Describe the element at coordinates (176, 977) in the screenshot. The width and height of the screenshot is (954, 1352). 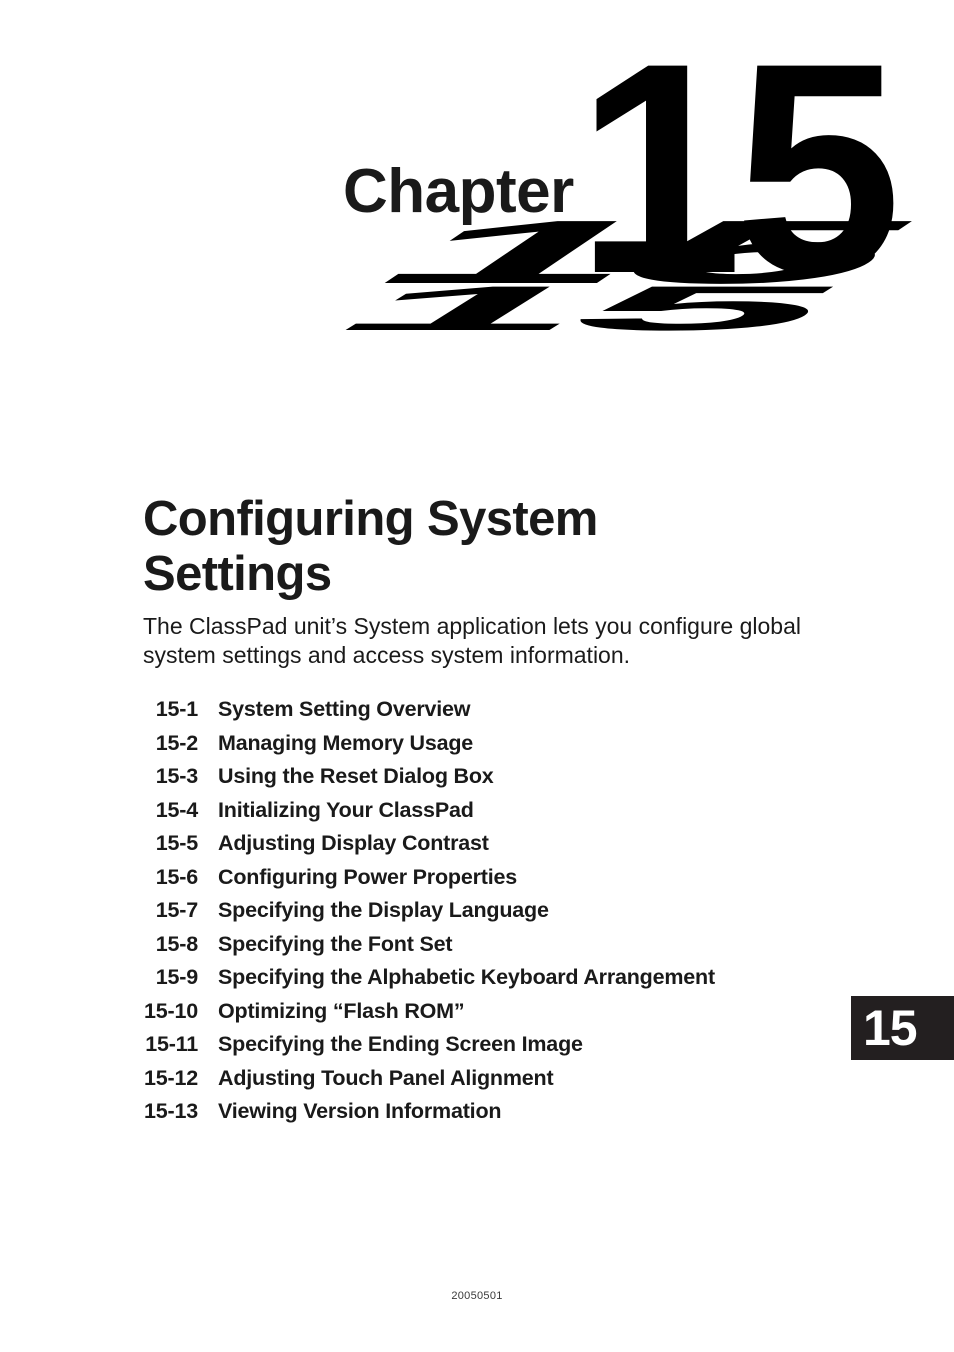
I see `toc-entry-number: 15-9` at that location.